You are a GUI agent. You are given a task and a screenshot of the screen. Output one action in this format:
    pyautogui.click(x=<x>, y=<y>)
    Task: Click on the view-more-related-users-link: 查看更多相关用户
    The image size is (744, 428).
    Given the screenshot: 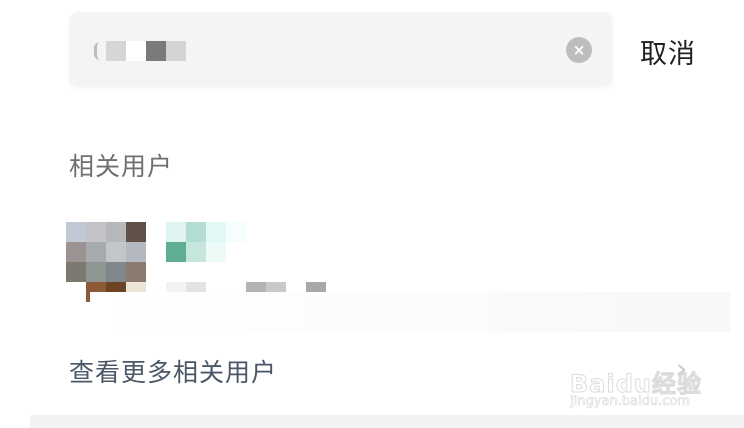 What is the action you would take?
    pyautogui.click(x=173, y=371)
    